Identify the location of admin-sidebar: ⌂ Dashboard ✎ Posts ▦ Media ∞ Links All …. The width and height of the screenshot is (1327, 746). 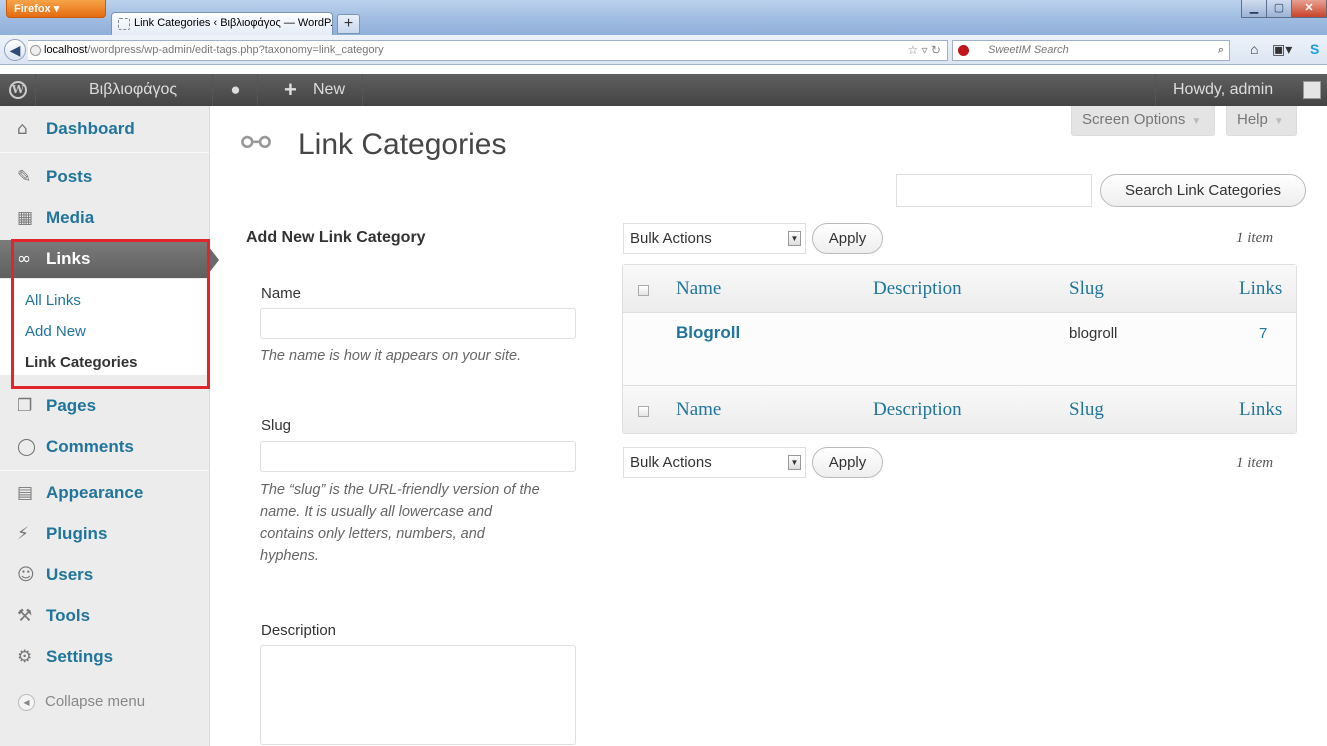
(109, 426).